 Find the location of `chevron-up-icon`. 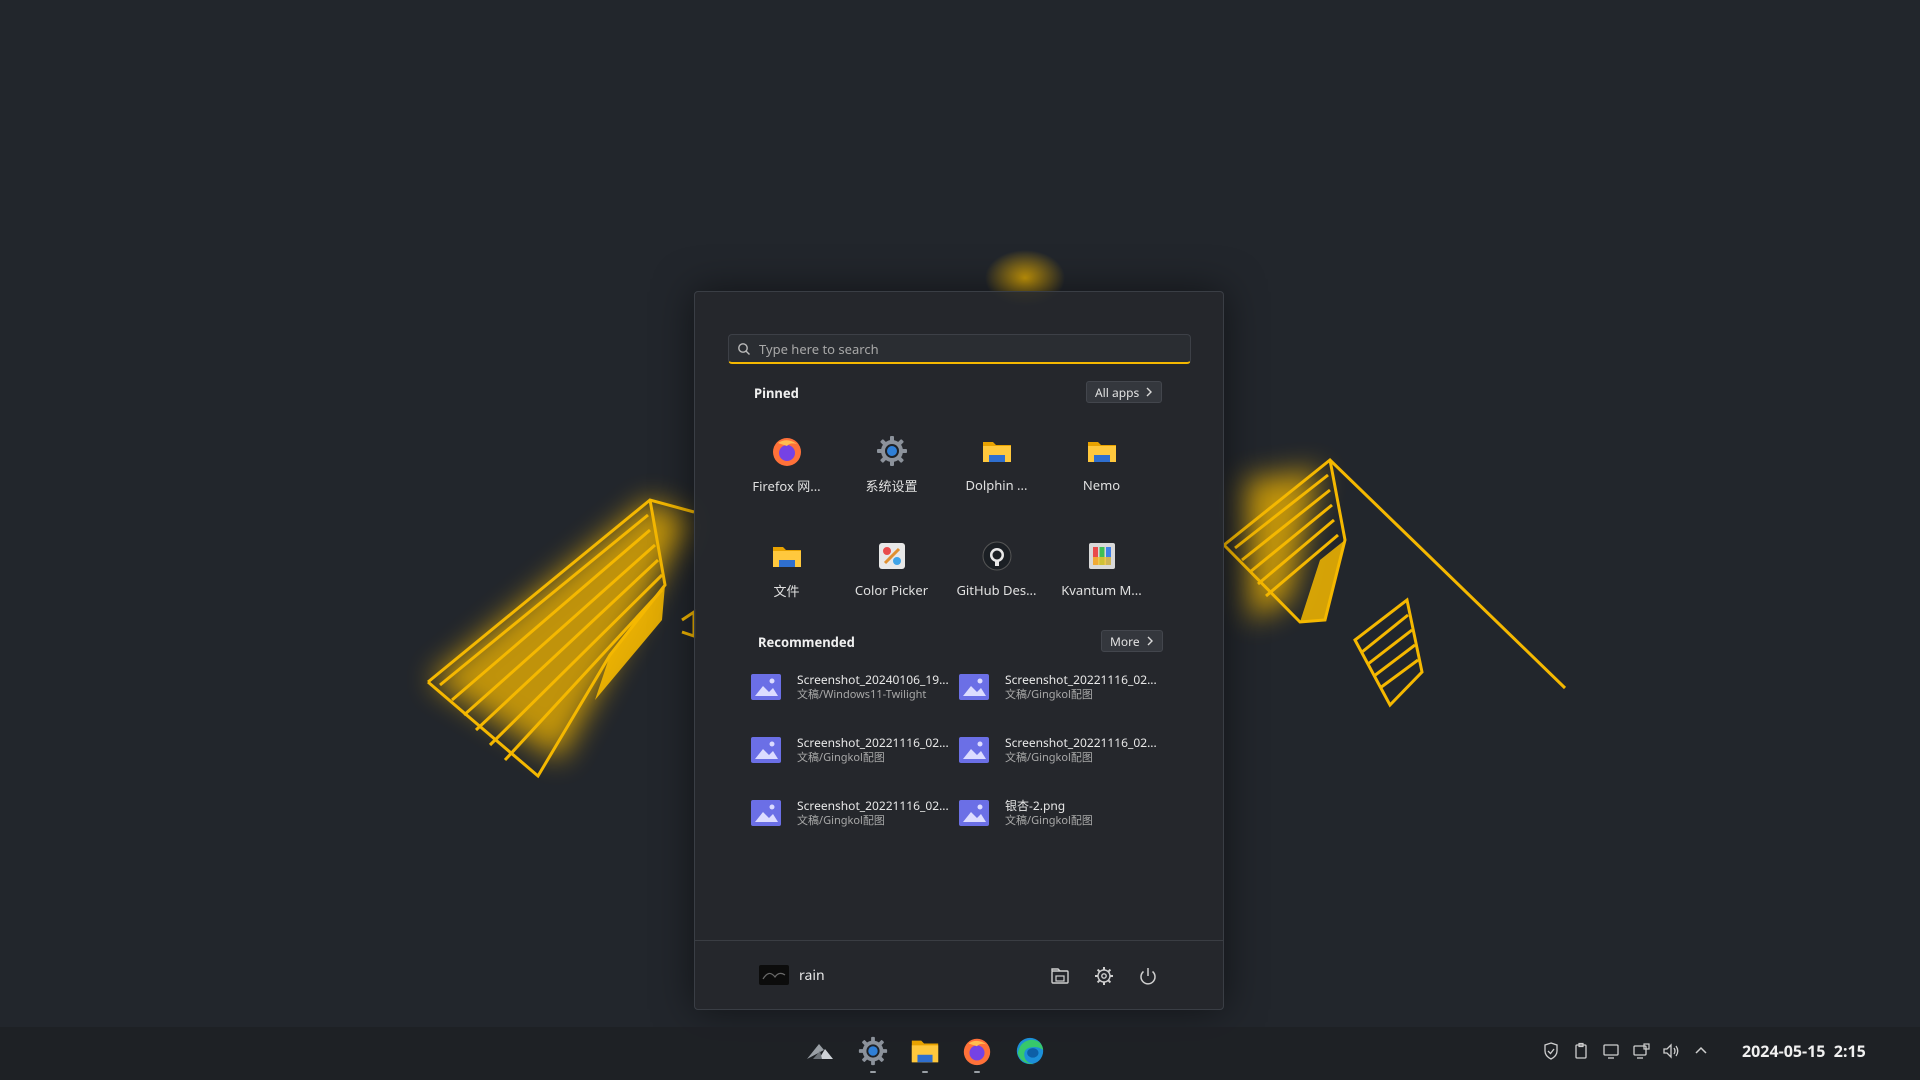

chevron-up-icon is located at coordinates (1701, 1051).